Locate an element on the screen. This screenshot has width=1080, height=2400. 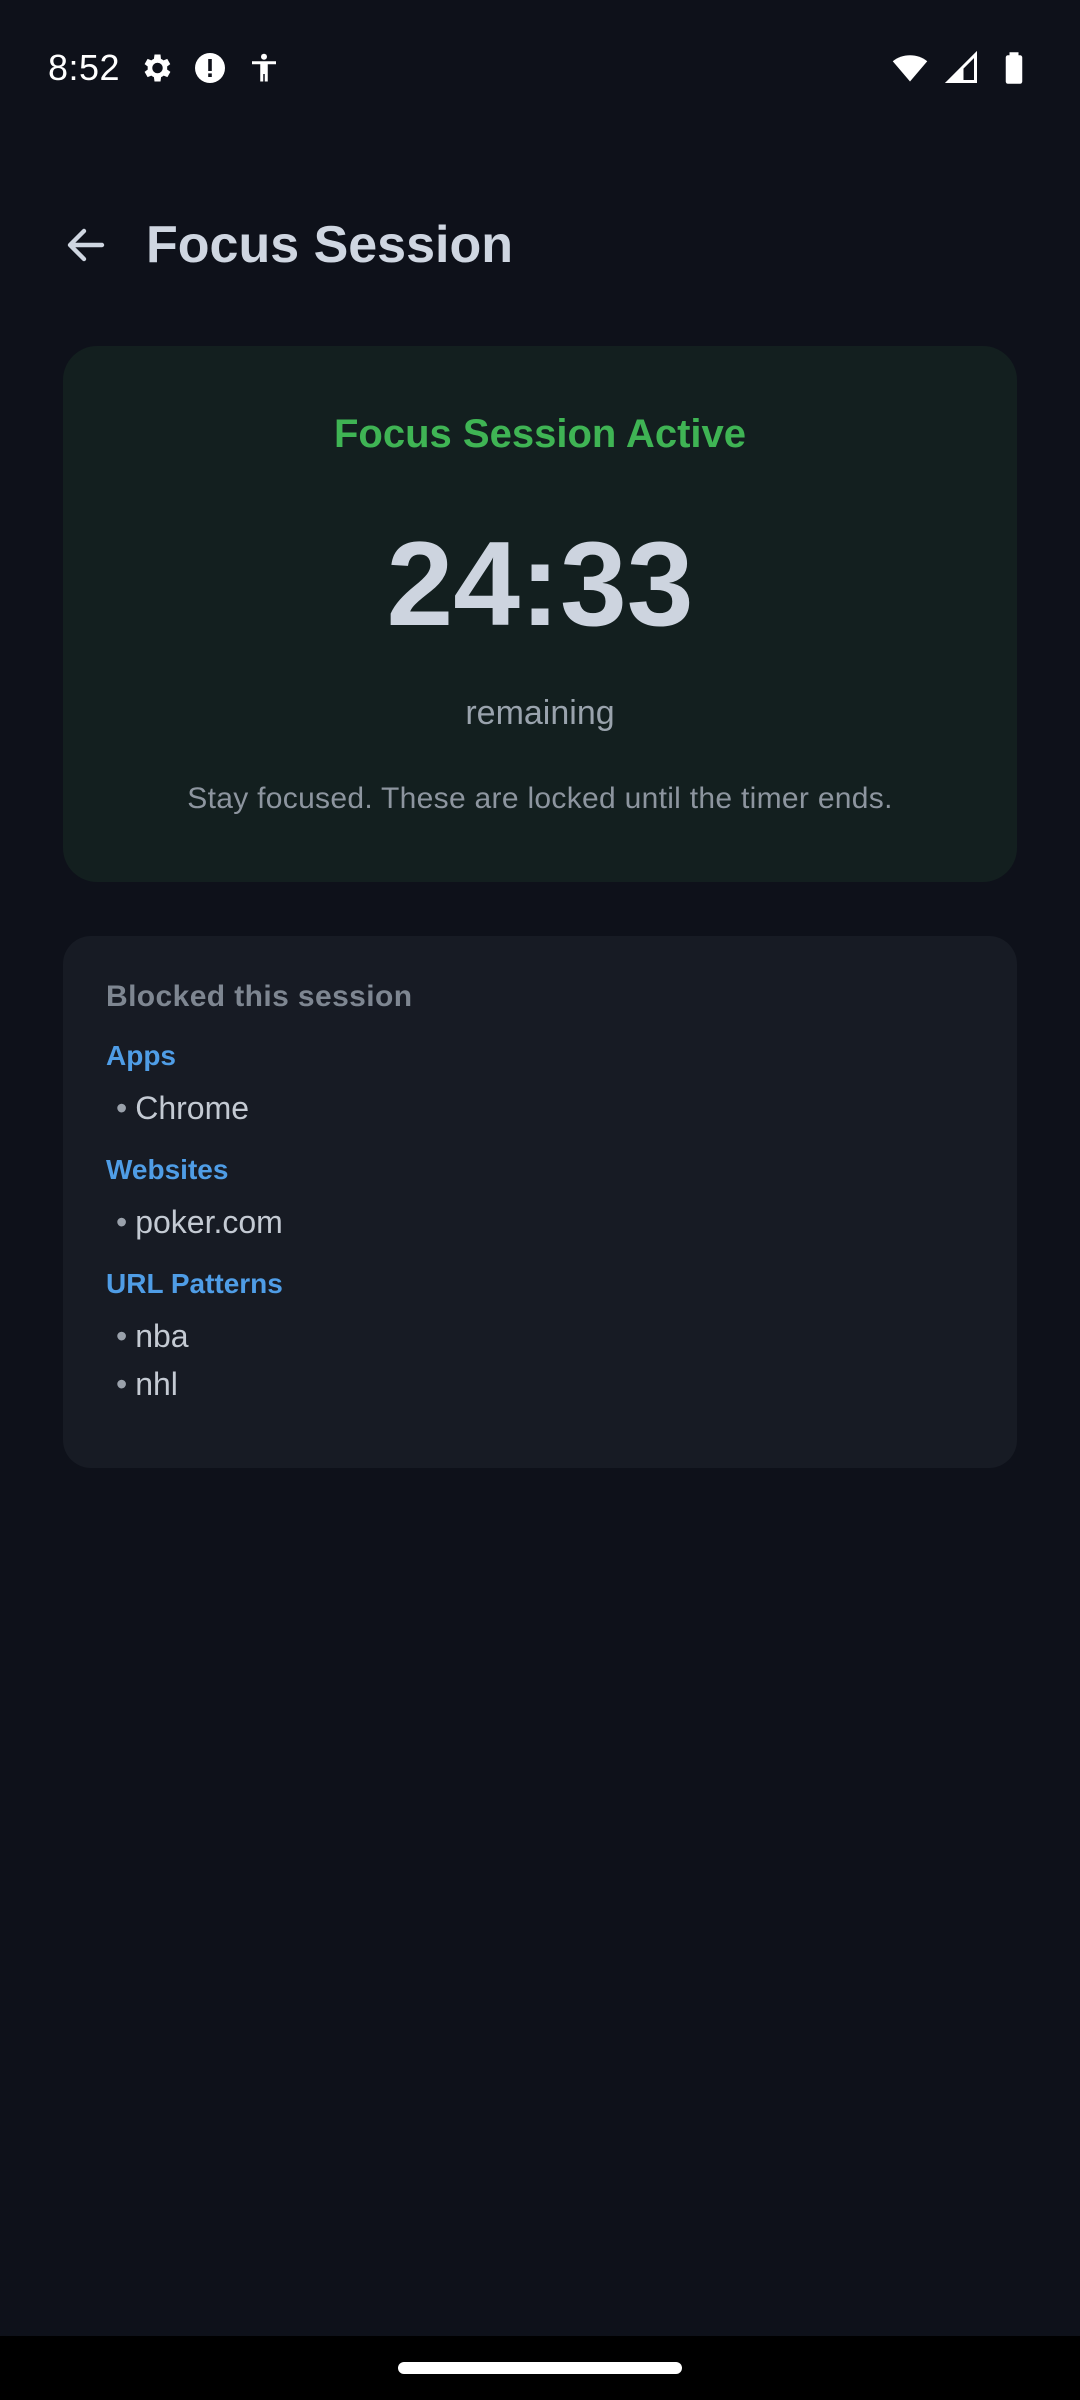
websites-section-label: Websites is located at coordinates (167, 1169).